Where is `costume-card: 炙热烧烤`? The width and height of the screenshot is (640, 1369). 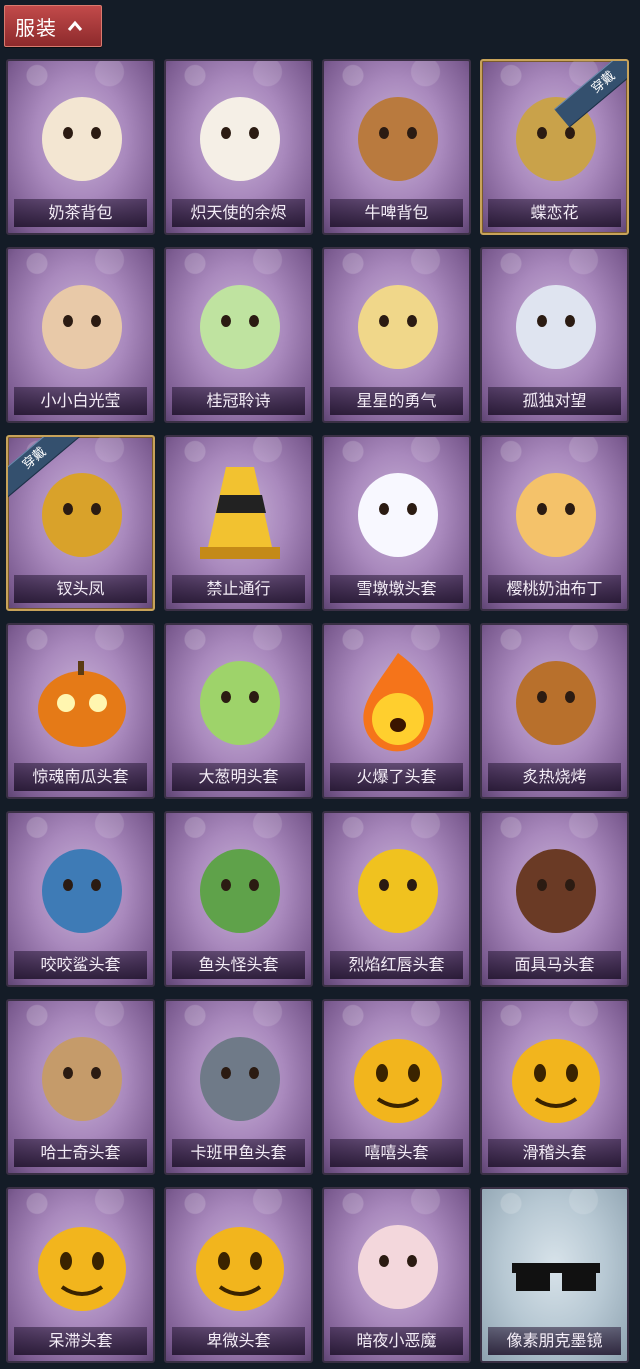
costume-card: 炙热烧烤 is located at coordinates (554, 711).